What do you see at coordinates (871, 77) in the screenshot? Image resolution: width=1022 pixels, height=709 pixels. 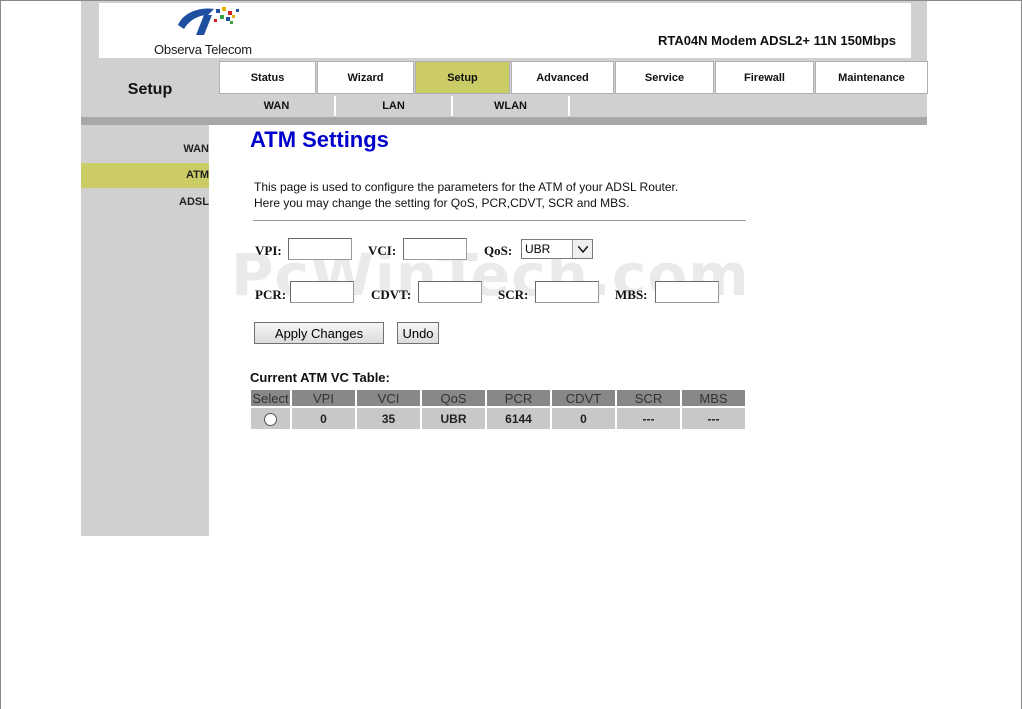 I see `tab-maintenance: Maintenance` at bounding box center [871, 77].